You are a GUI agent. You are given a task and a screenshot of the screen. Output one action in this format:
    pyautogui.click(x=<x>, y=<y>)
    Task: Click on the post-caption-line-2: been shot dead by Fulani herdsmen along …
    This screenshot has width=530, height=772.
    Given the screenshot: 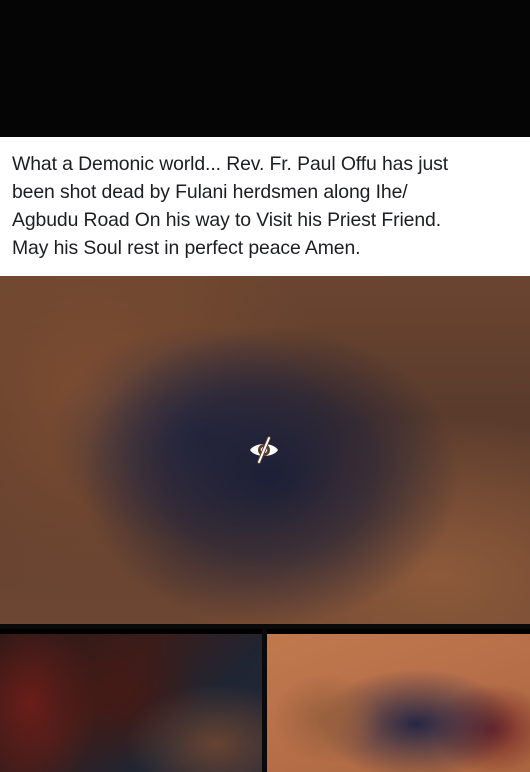 What is the action you would take?
    pyautogui.click(x=210, y=192)
    